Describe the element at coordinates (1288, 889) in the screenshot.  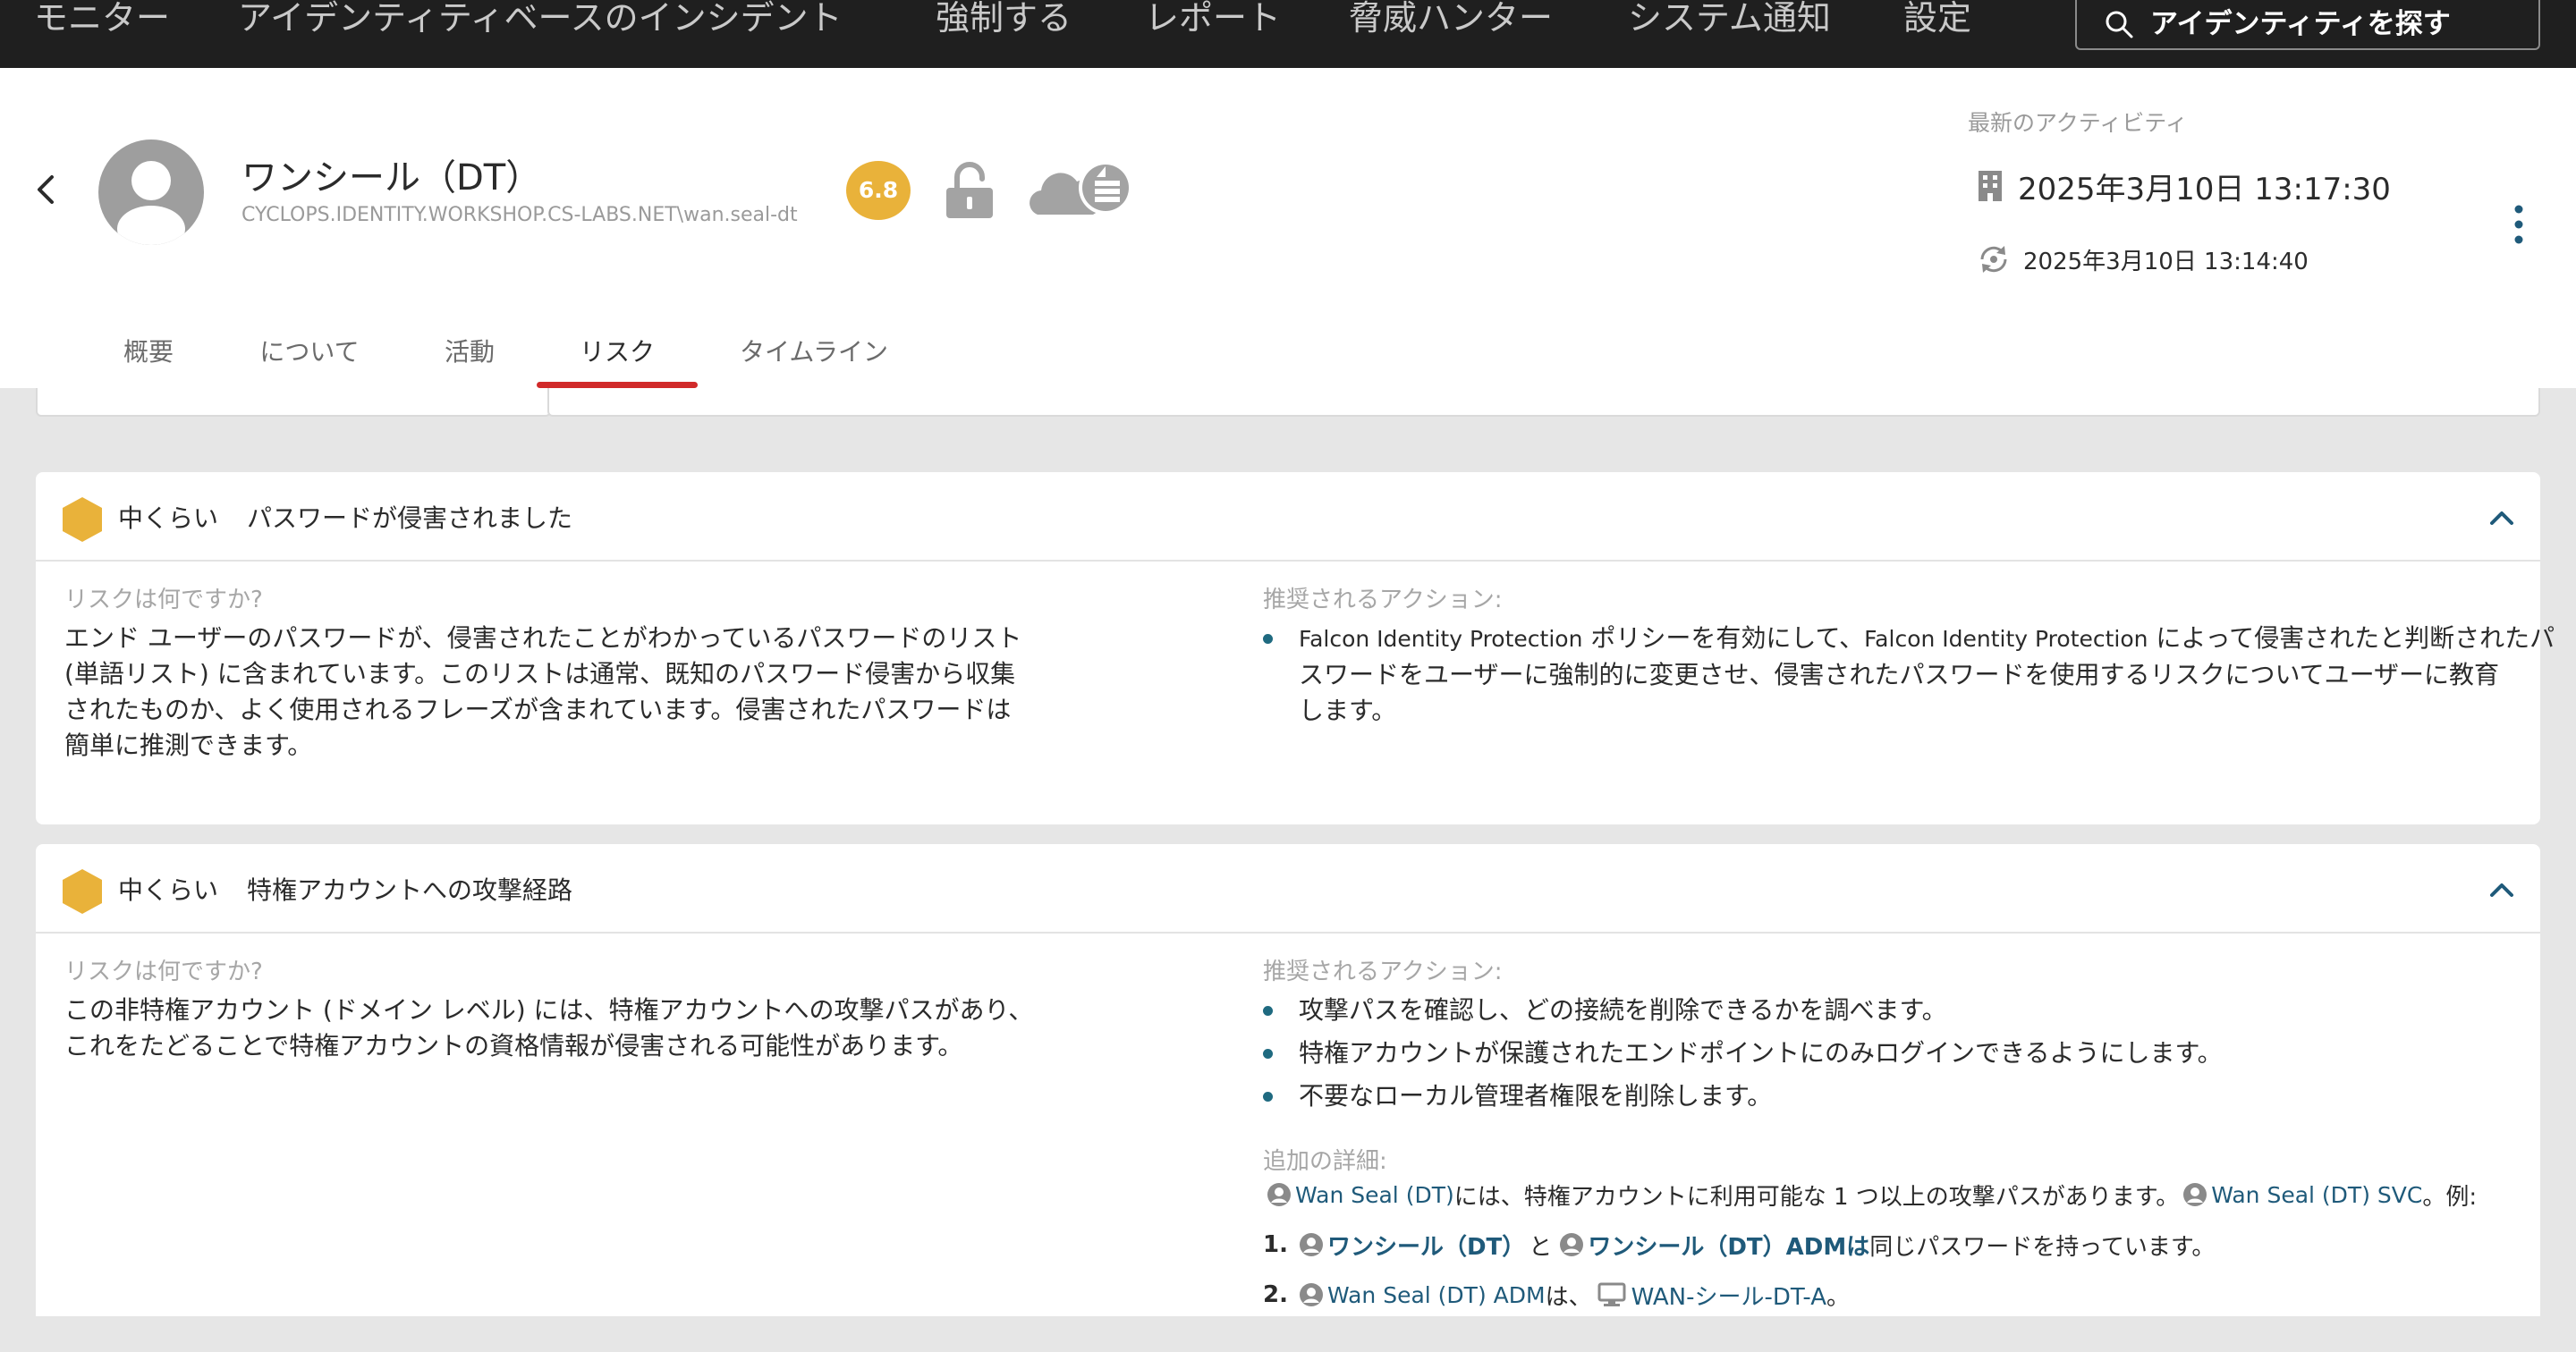
I see `risk-card-header: 中くらい 特権アカウントへの攻撃経路` at that location.